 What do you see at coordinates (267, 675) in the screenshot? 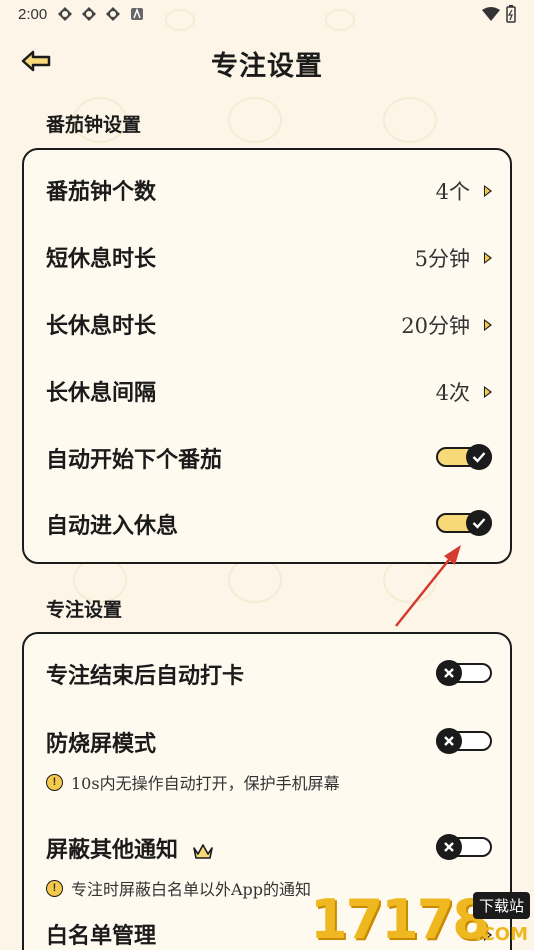
I see `auto-checkin-row: 专注结束后自动打卡` at bounding box center [267, 675].